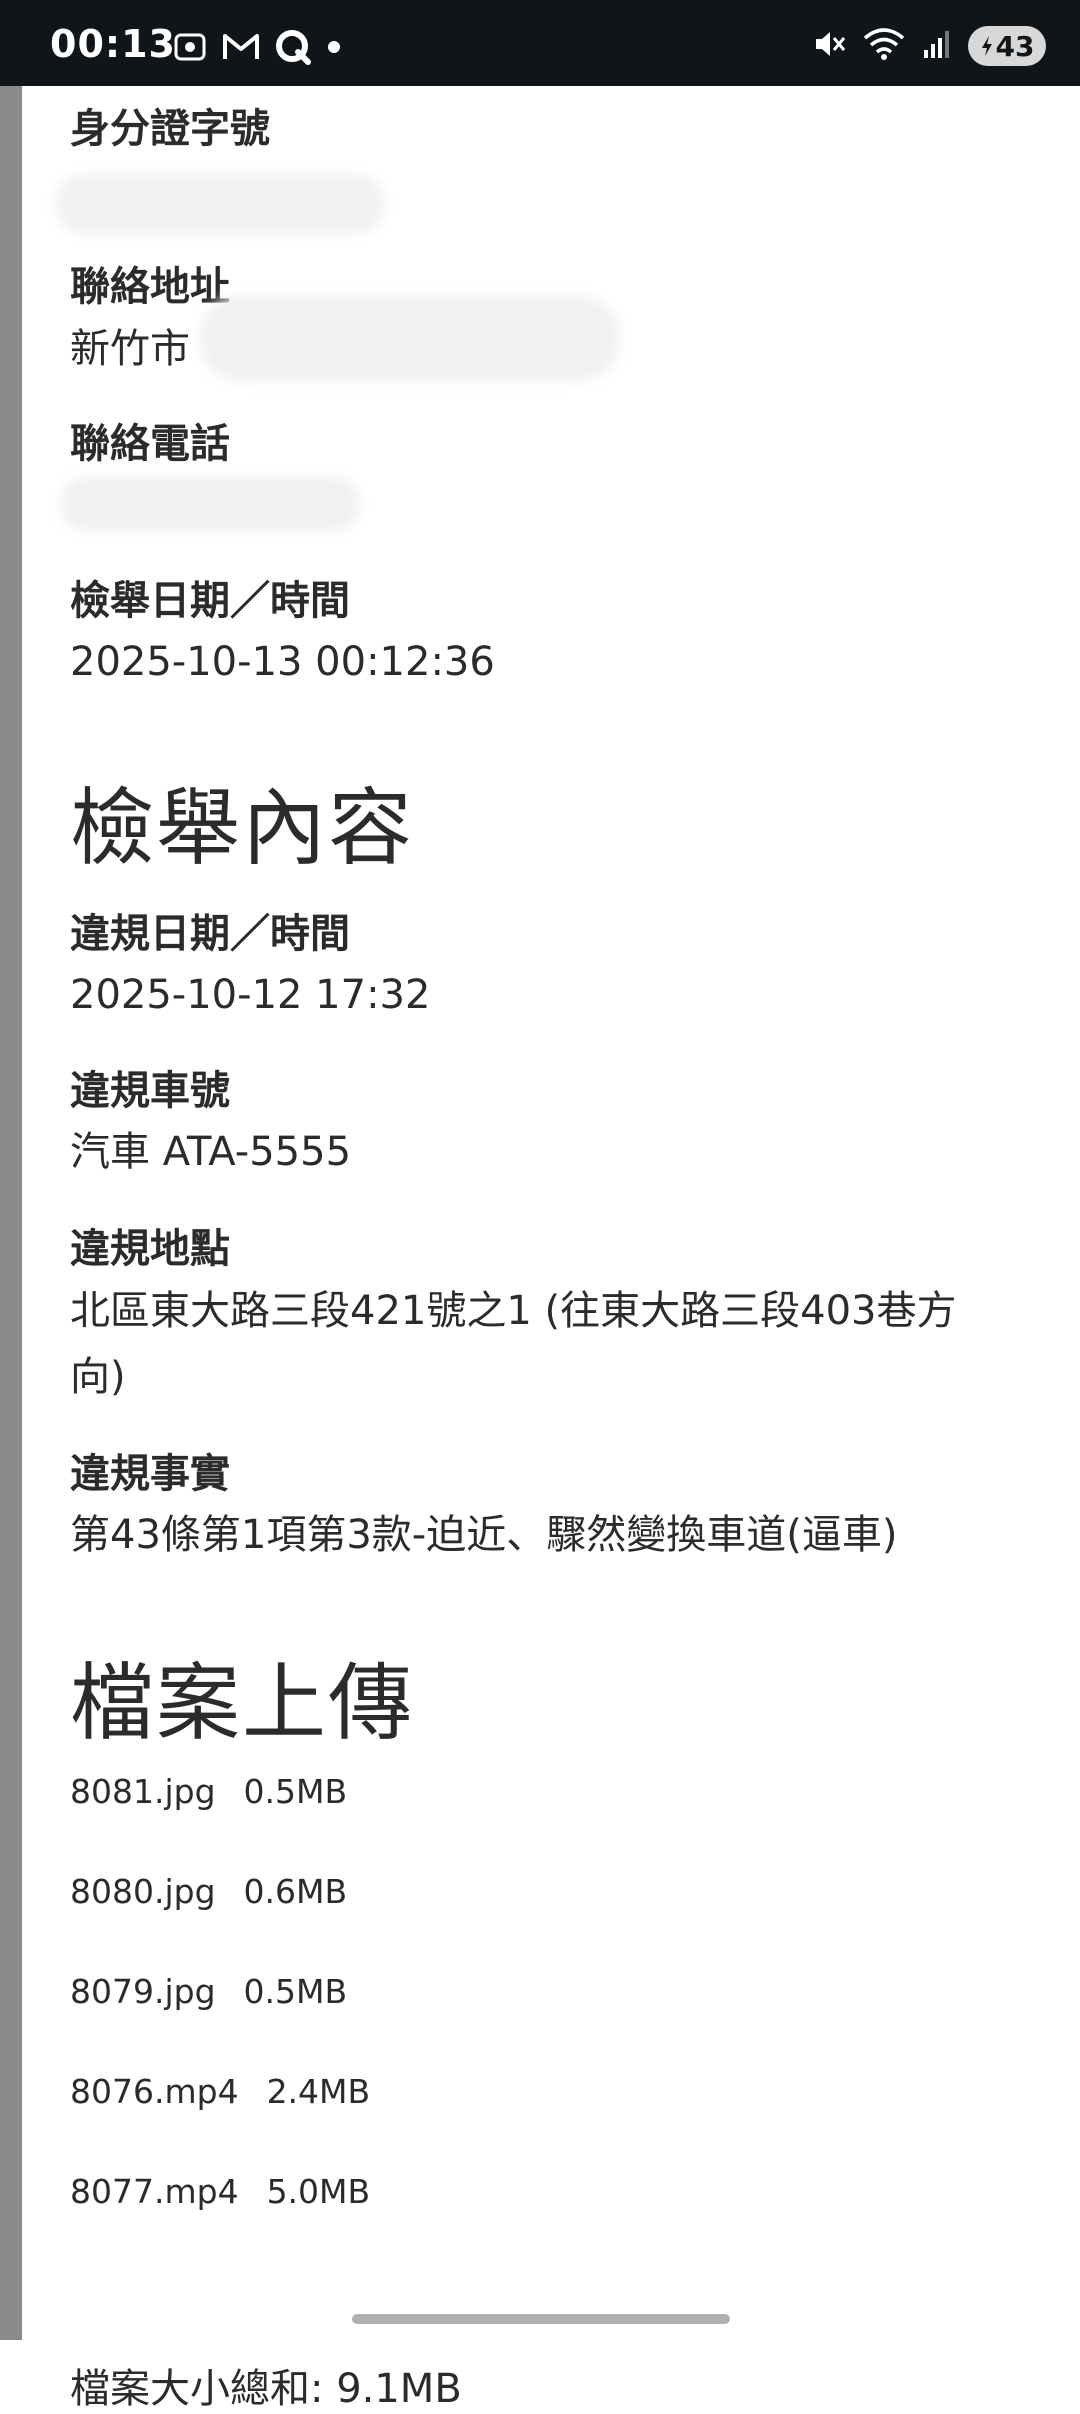  I want to click on signal-icon, so click(937, 46).